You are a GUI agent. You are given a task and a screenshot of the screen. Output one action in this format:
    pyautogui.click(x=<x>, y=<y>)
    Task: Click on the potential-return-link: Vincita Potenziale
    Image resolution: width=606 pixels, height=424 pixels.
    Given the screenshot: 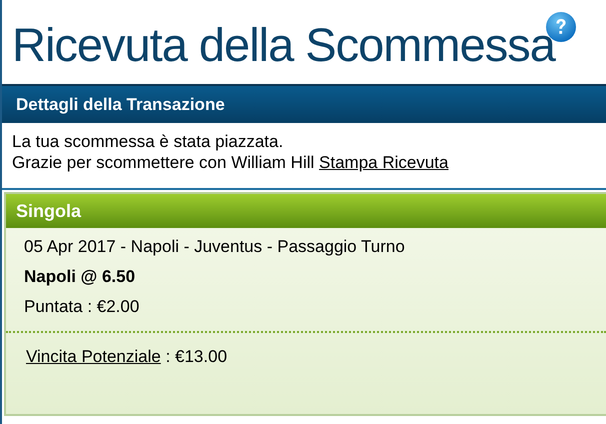 What is the action you would take?
    pyautogui.click(x=93, y=356)
    